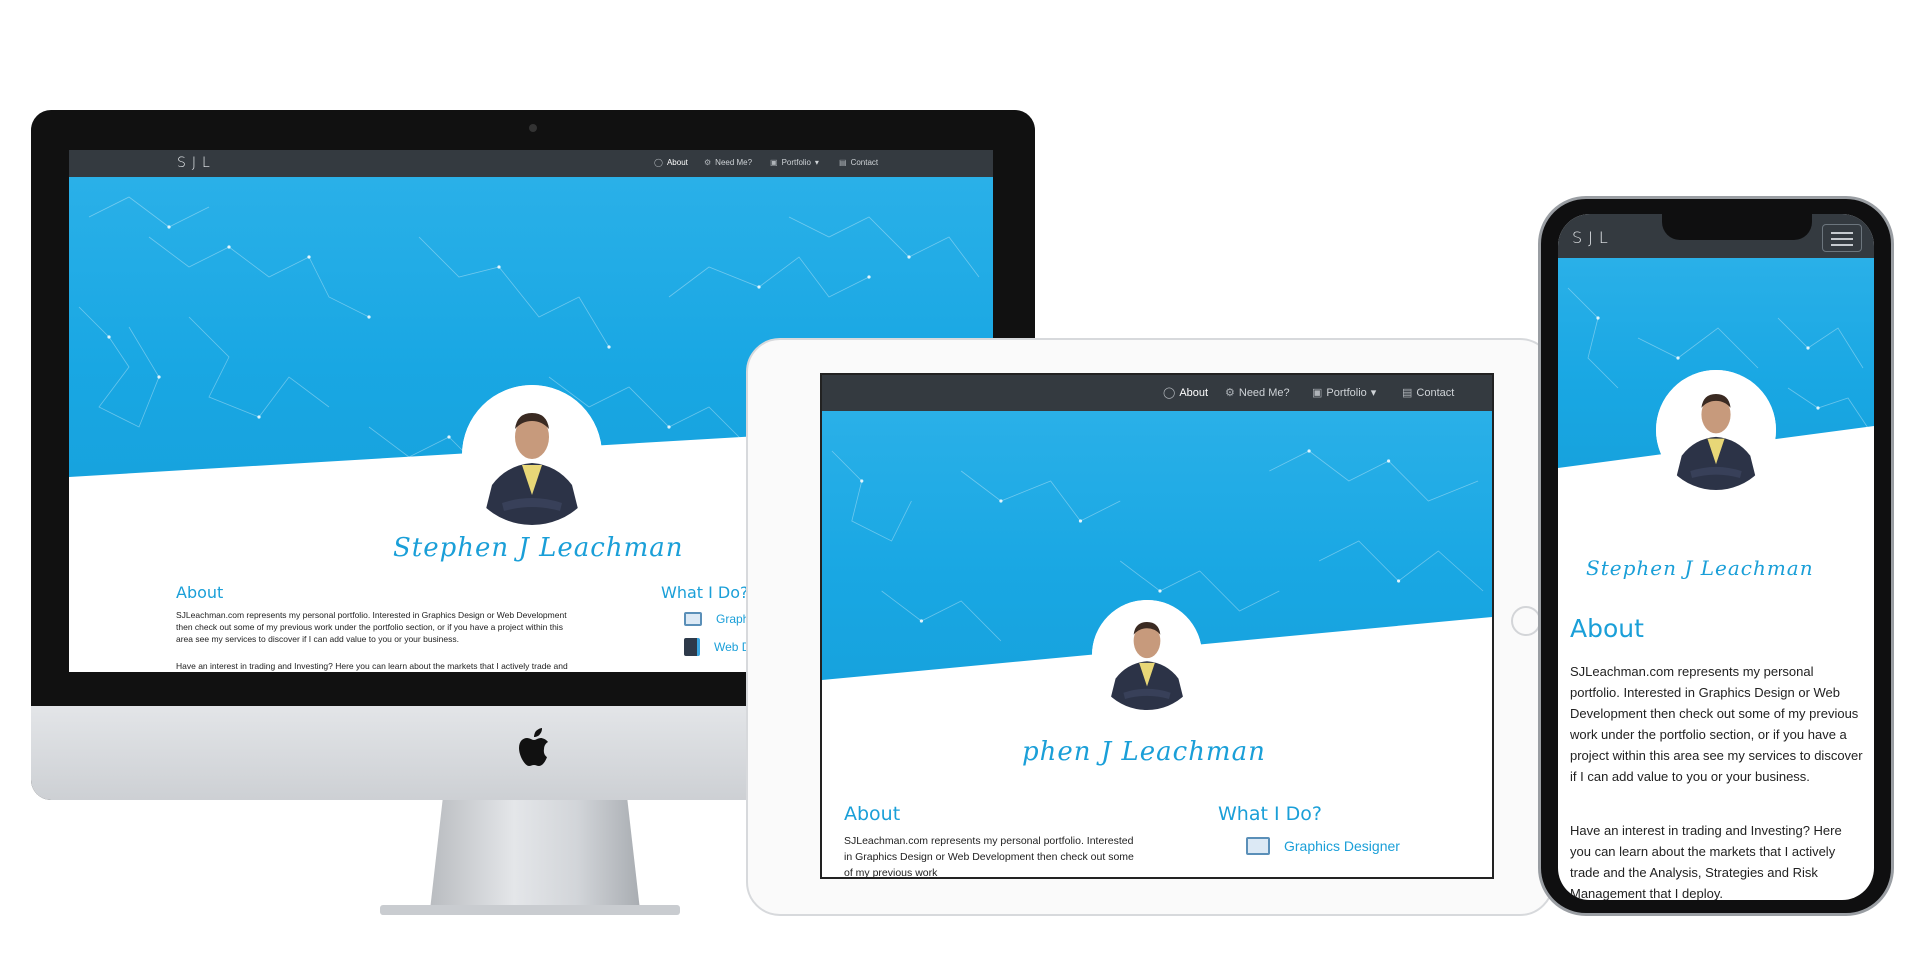 This screenshot has width=1920, height=980. I want to click on ipad-home-button, so click(1526, 621).